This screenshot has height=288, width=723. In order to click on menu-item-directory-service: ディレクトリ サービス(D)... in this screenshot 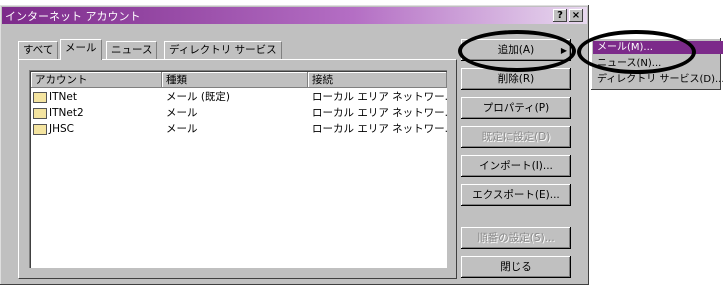, I will do `click(658, 79)`.